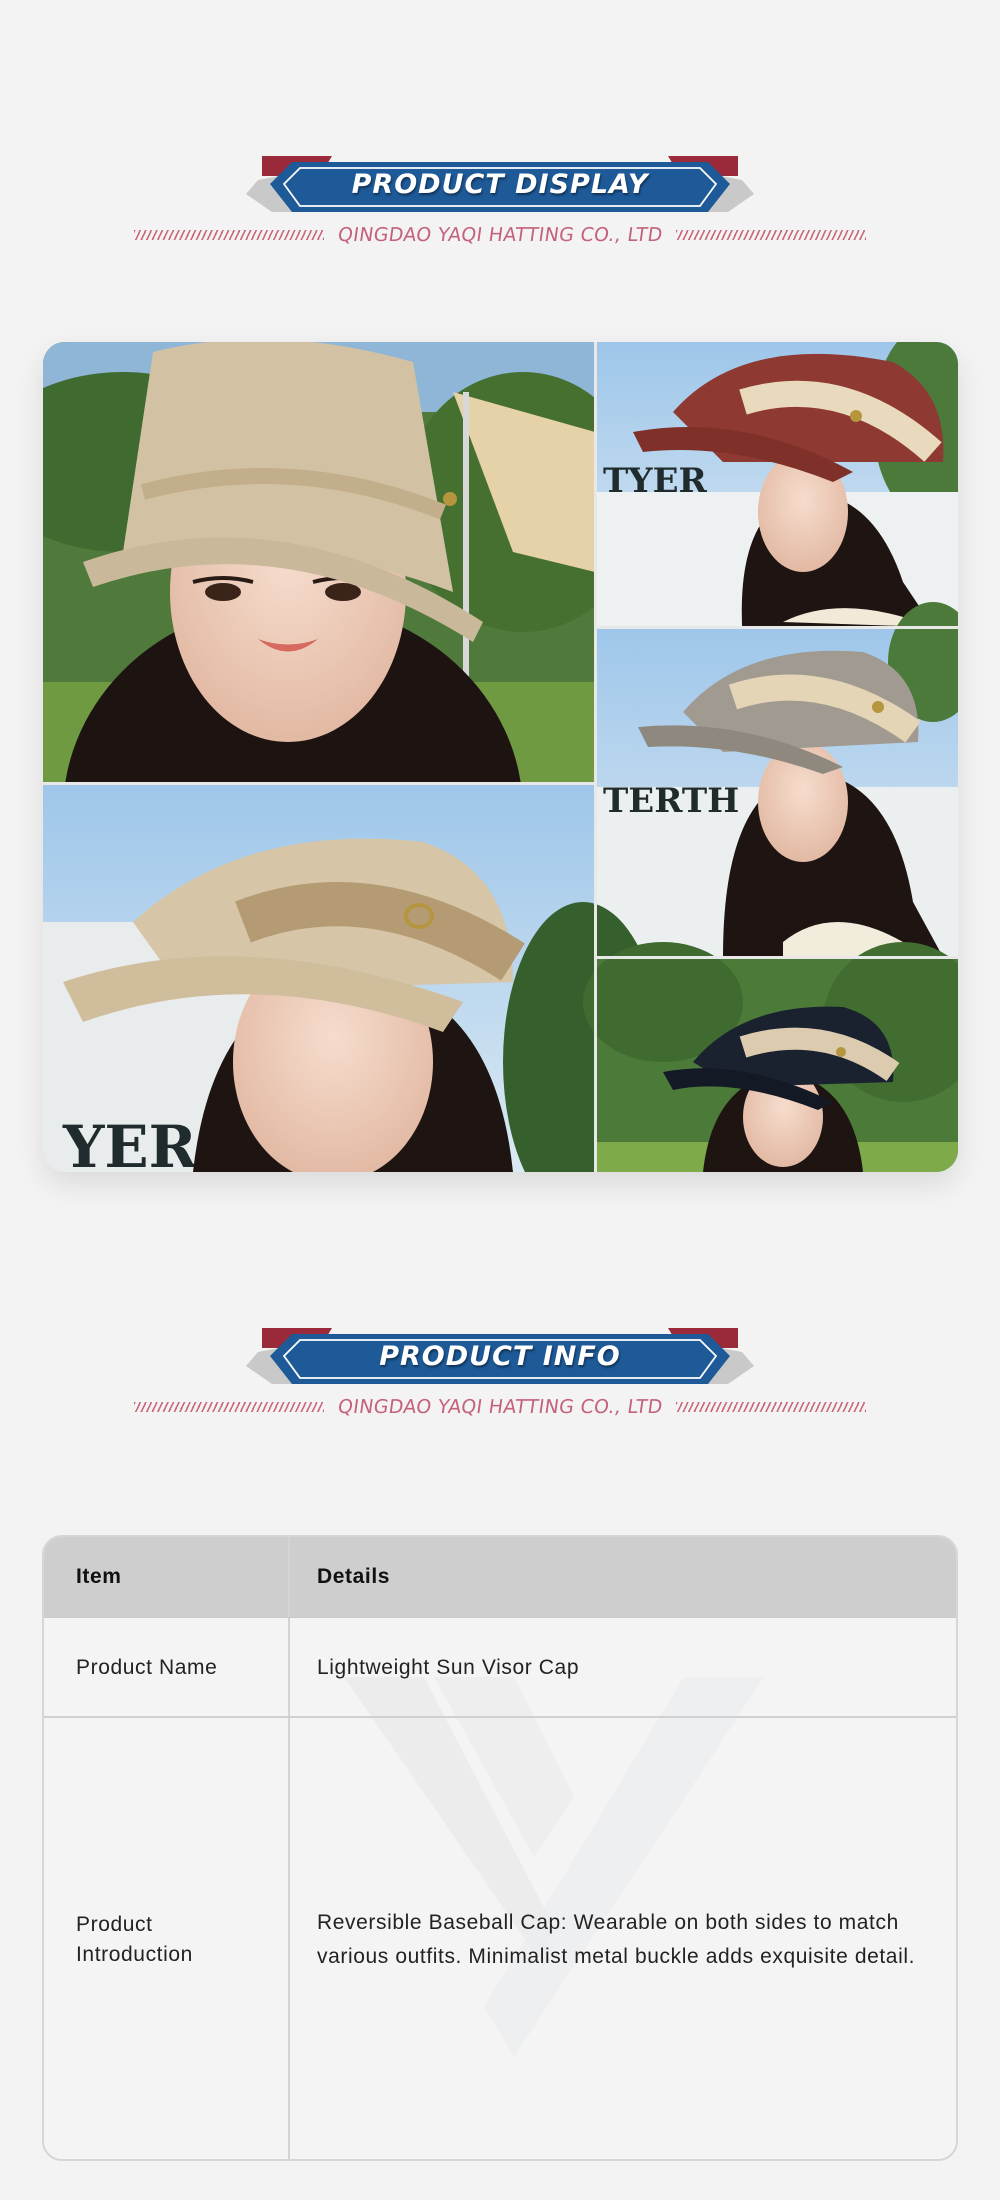  What do you see at coordinates (671, 801) in the screenshot?
I see `svg-text: TERTH` at bounding box center [671, 801].